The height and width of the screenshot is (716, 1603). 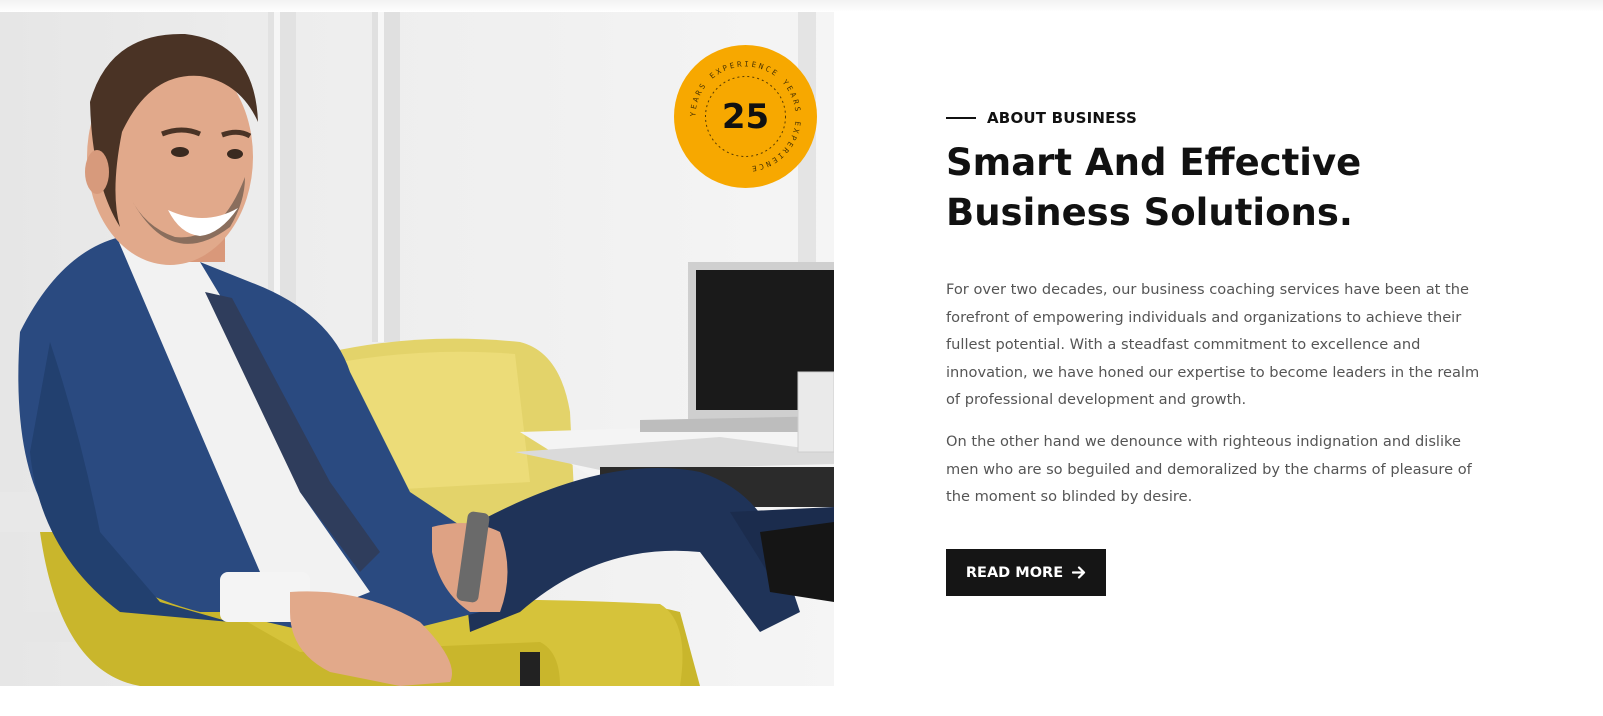 What do you see at coordinates (1154, 162) in the screenshot?
I see `title-line-1: Smart And Effective` at bounding box center [1154, 162].